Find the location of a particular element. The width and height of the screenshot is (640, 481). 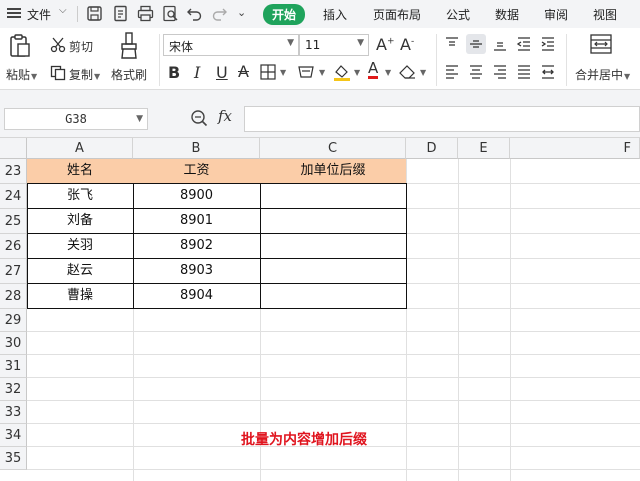

italic-icon: I is located at coordinates (197, 72).